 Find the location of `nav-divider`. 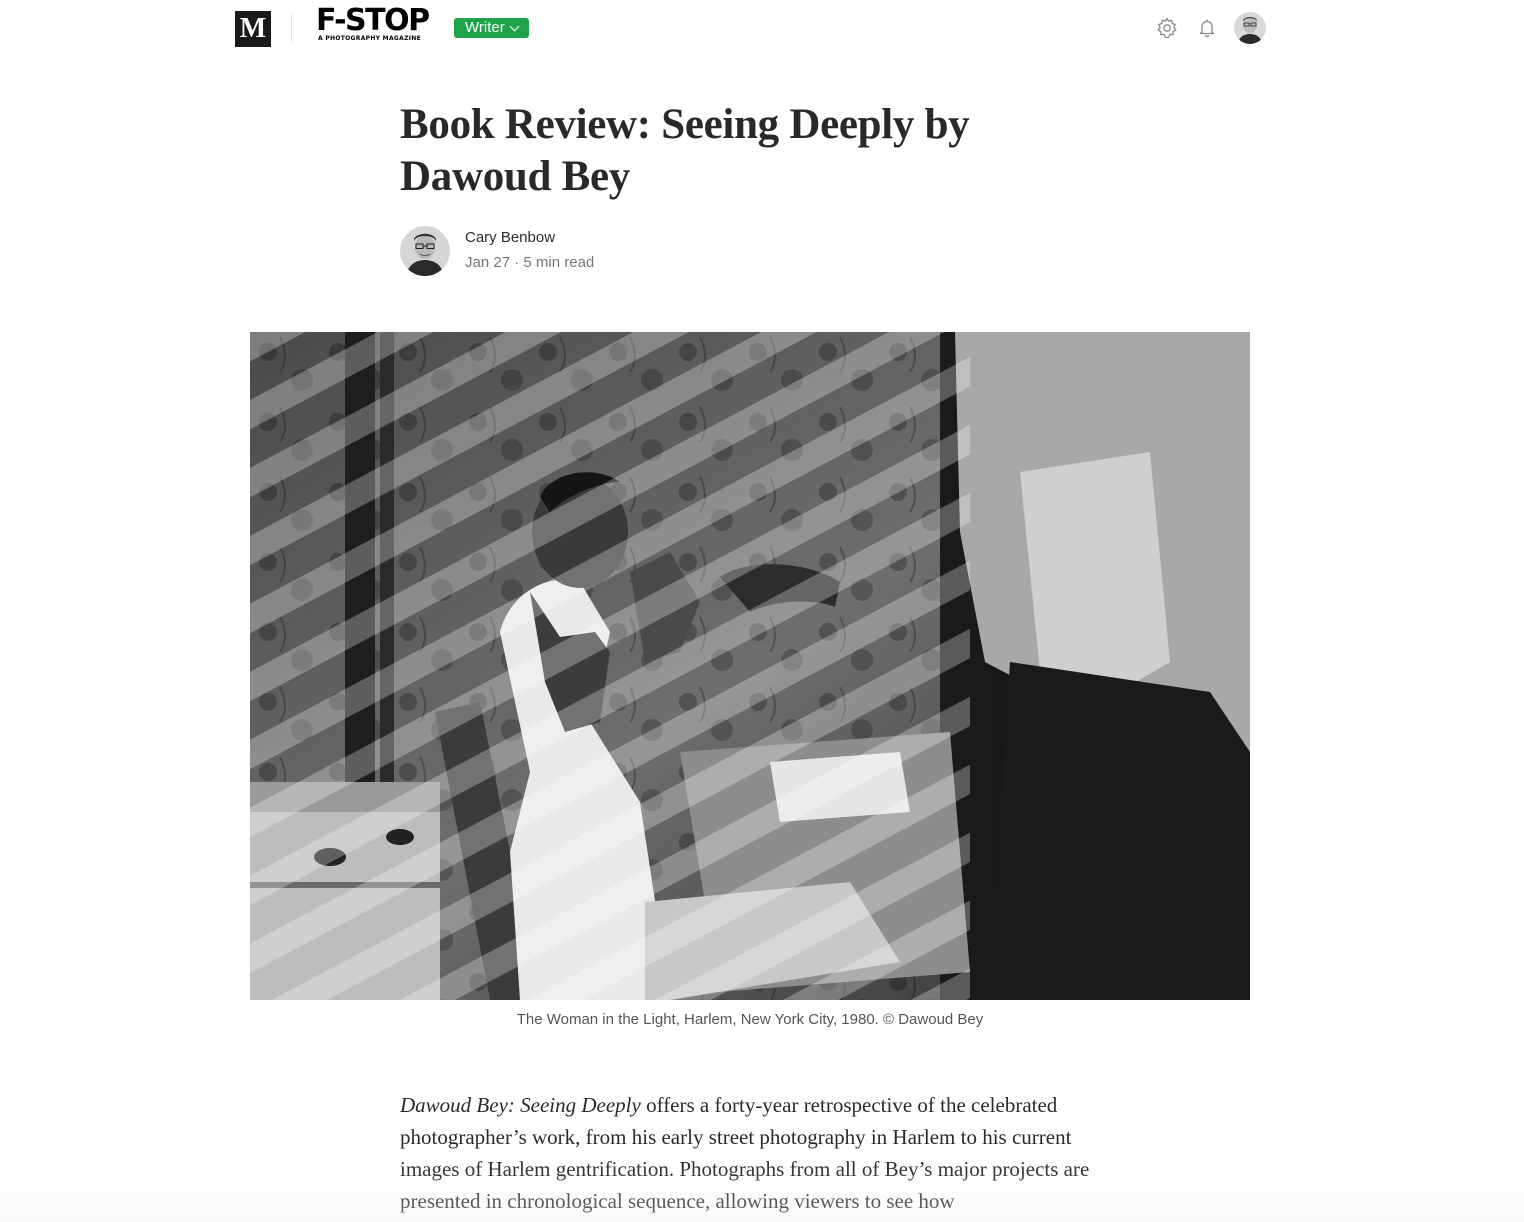

nav-divider is located at coordinates (291, 28).